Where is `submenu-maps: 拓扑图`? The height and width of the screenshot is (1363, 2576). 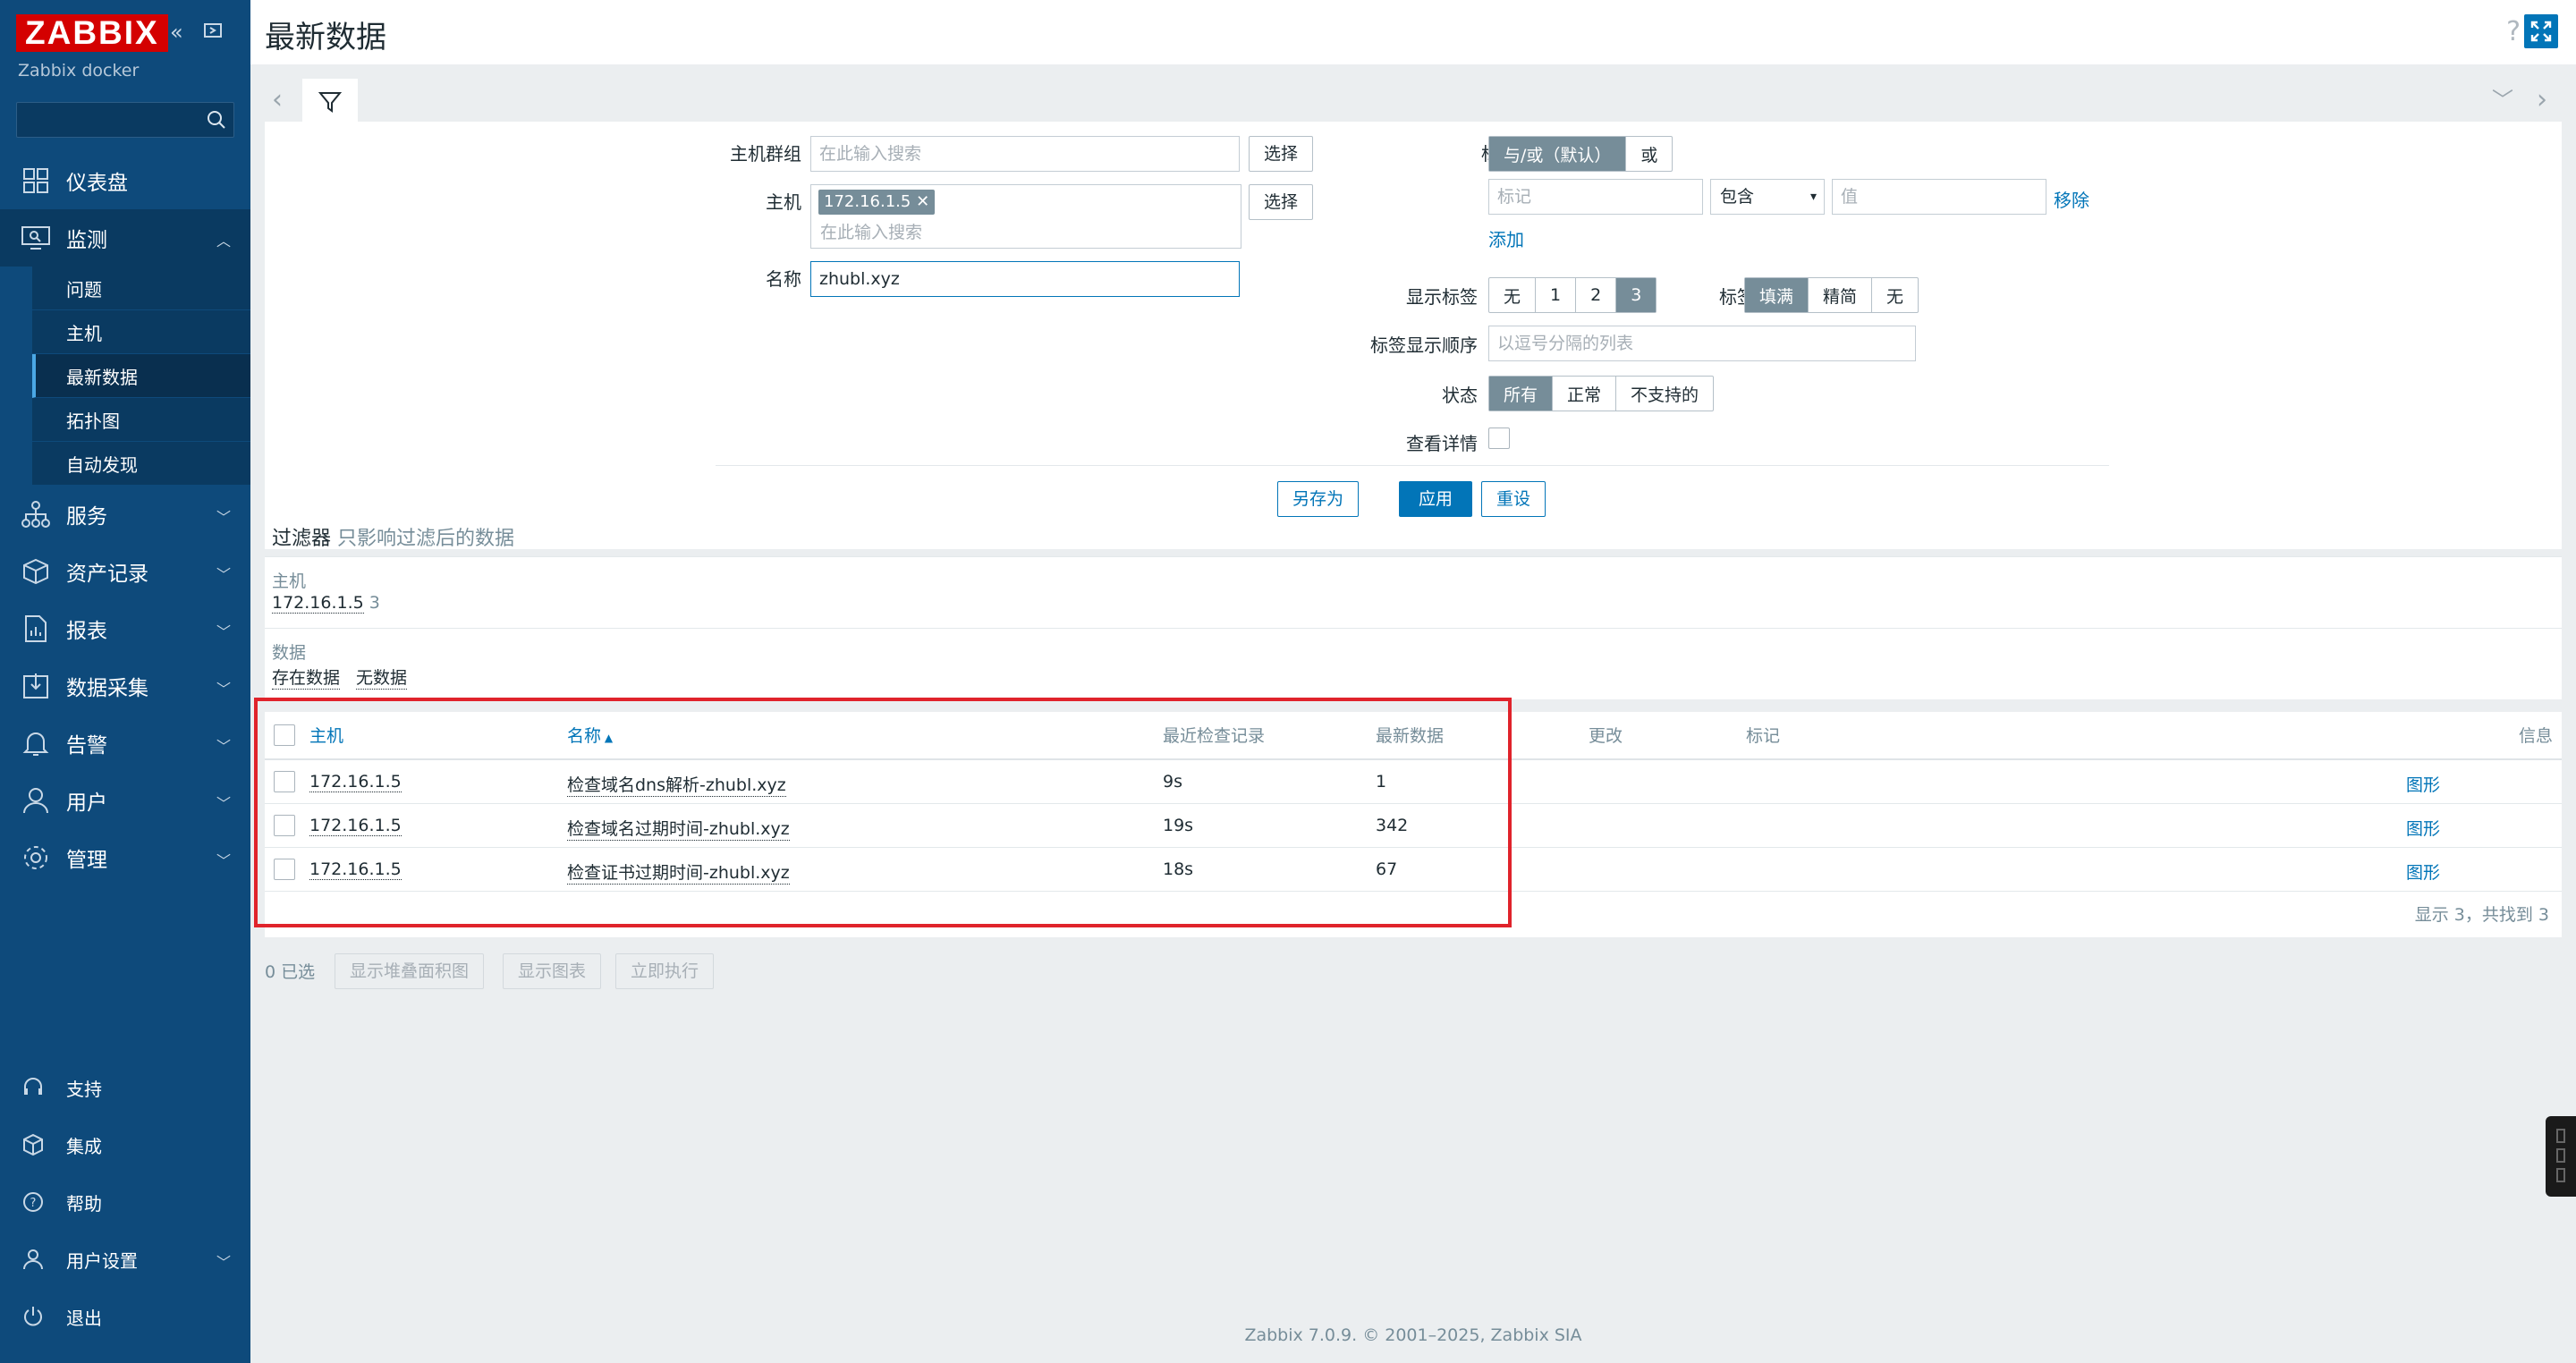 submenu-maps: 拓扑图 is located at coordinates (141, 420).